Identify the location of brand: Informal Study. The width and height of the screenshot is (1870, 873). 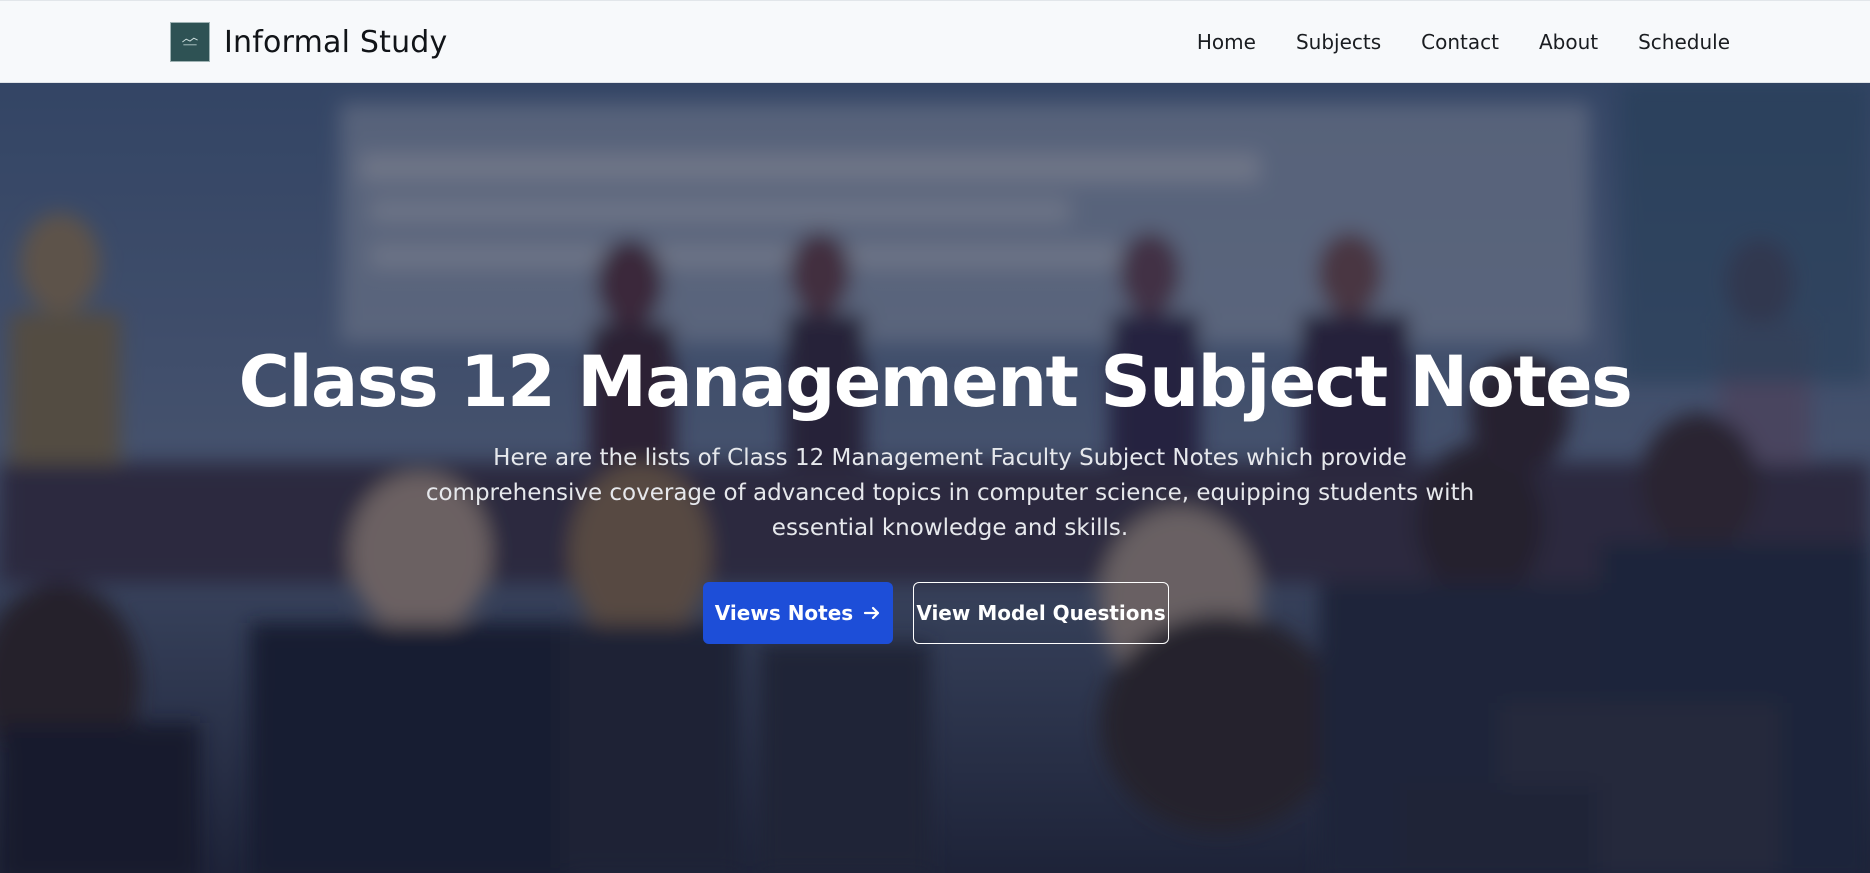
(308, 42).